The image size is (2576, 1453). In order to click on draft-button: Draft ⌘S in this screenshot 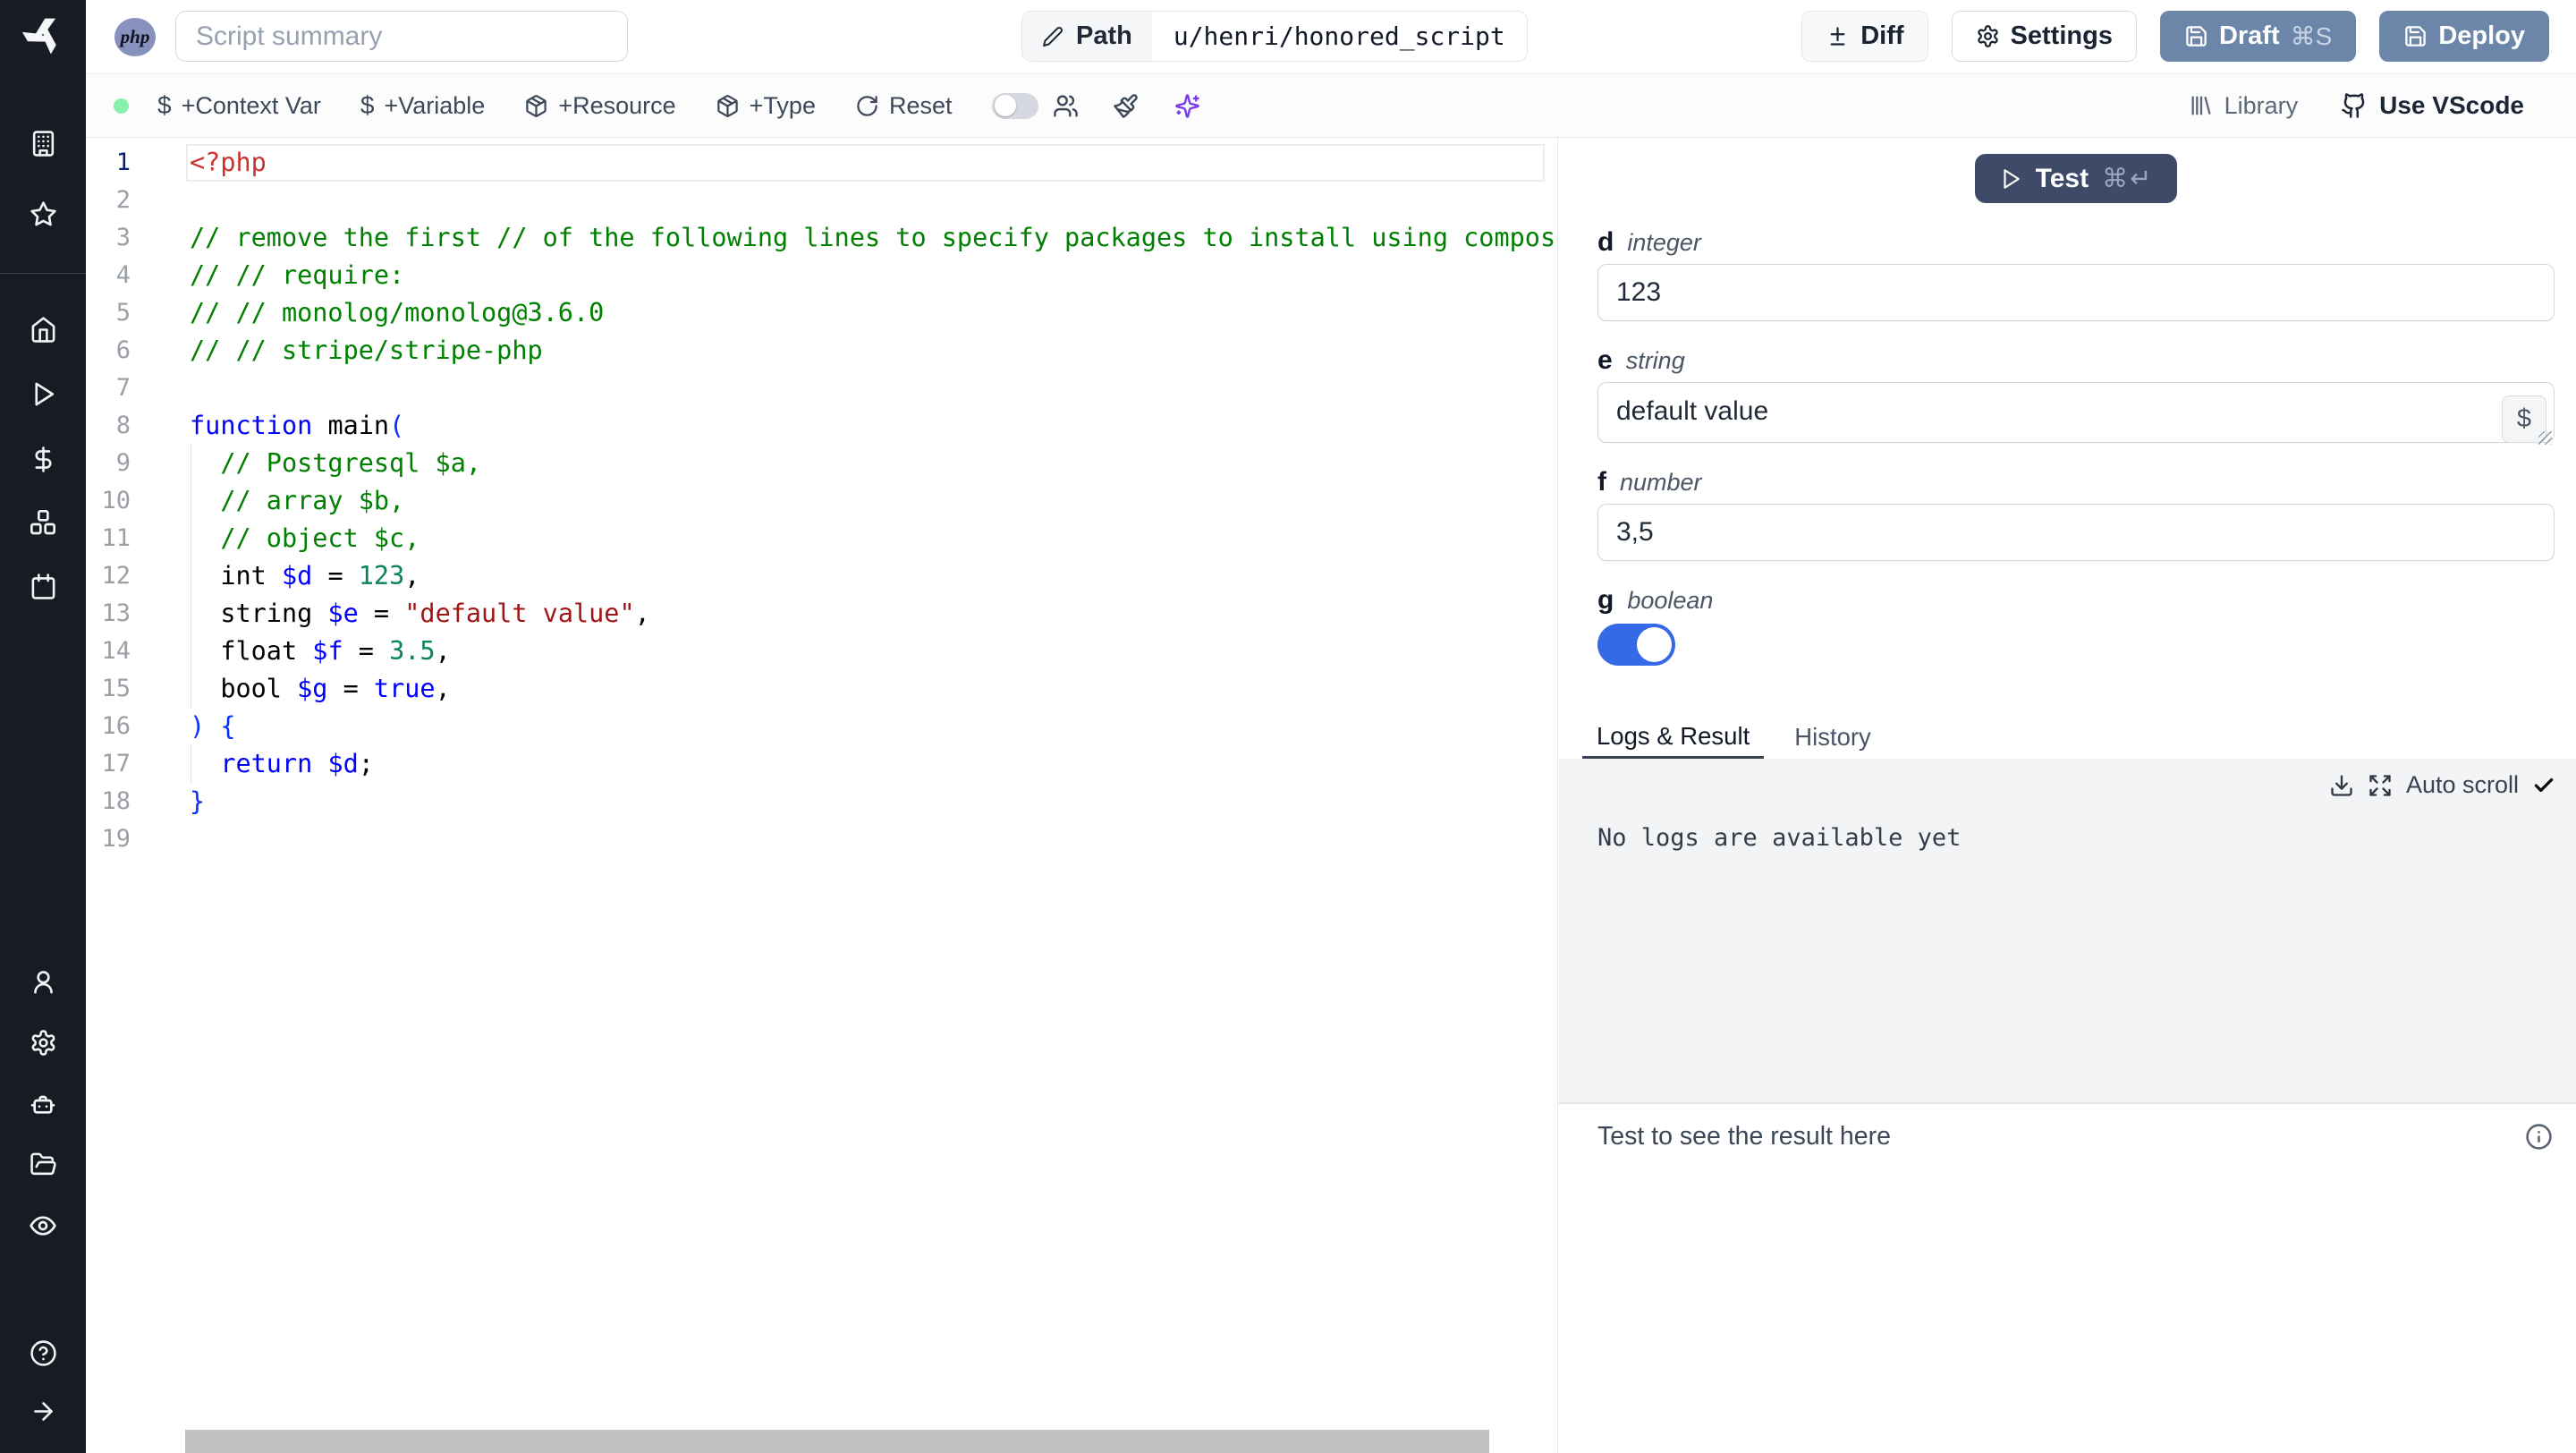, I will do `click(2258, 36)`.